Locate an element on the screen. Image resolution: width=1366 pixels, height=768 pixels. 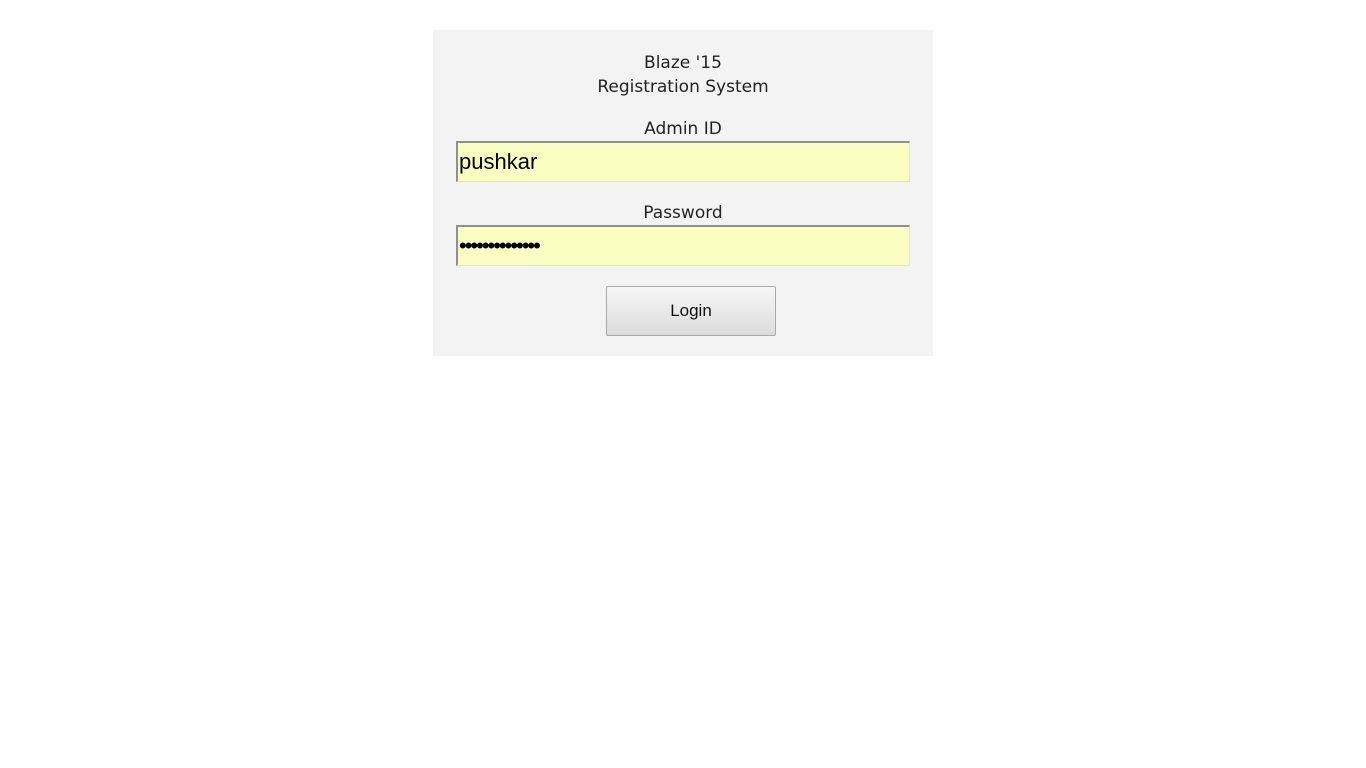
password-group: Password is located at coordinates (683, 233).